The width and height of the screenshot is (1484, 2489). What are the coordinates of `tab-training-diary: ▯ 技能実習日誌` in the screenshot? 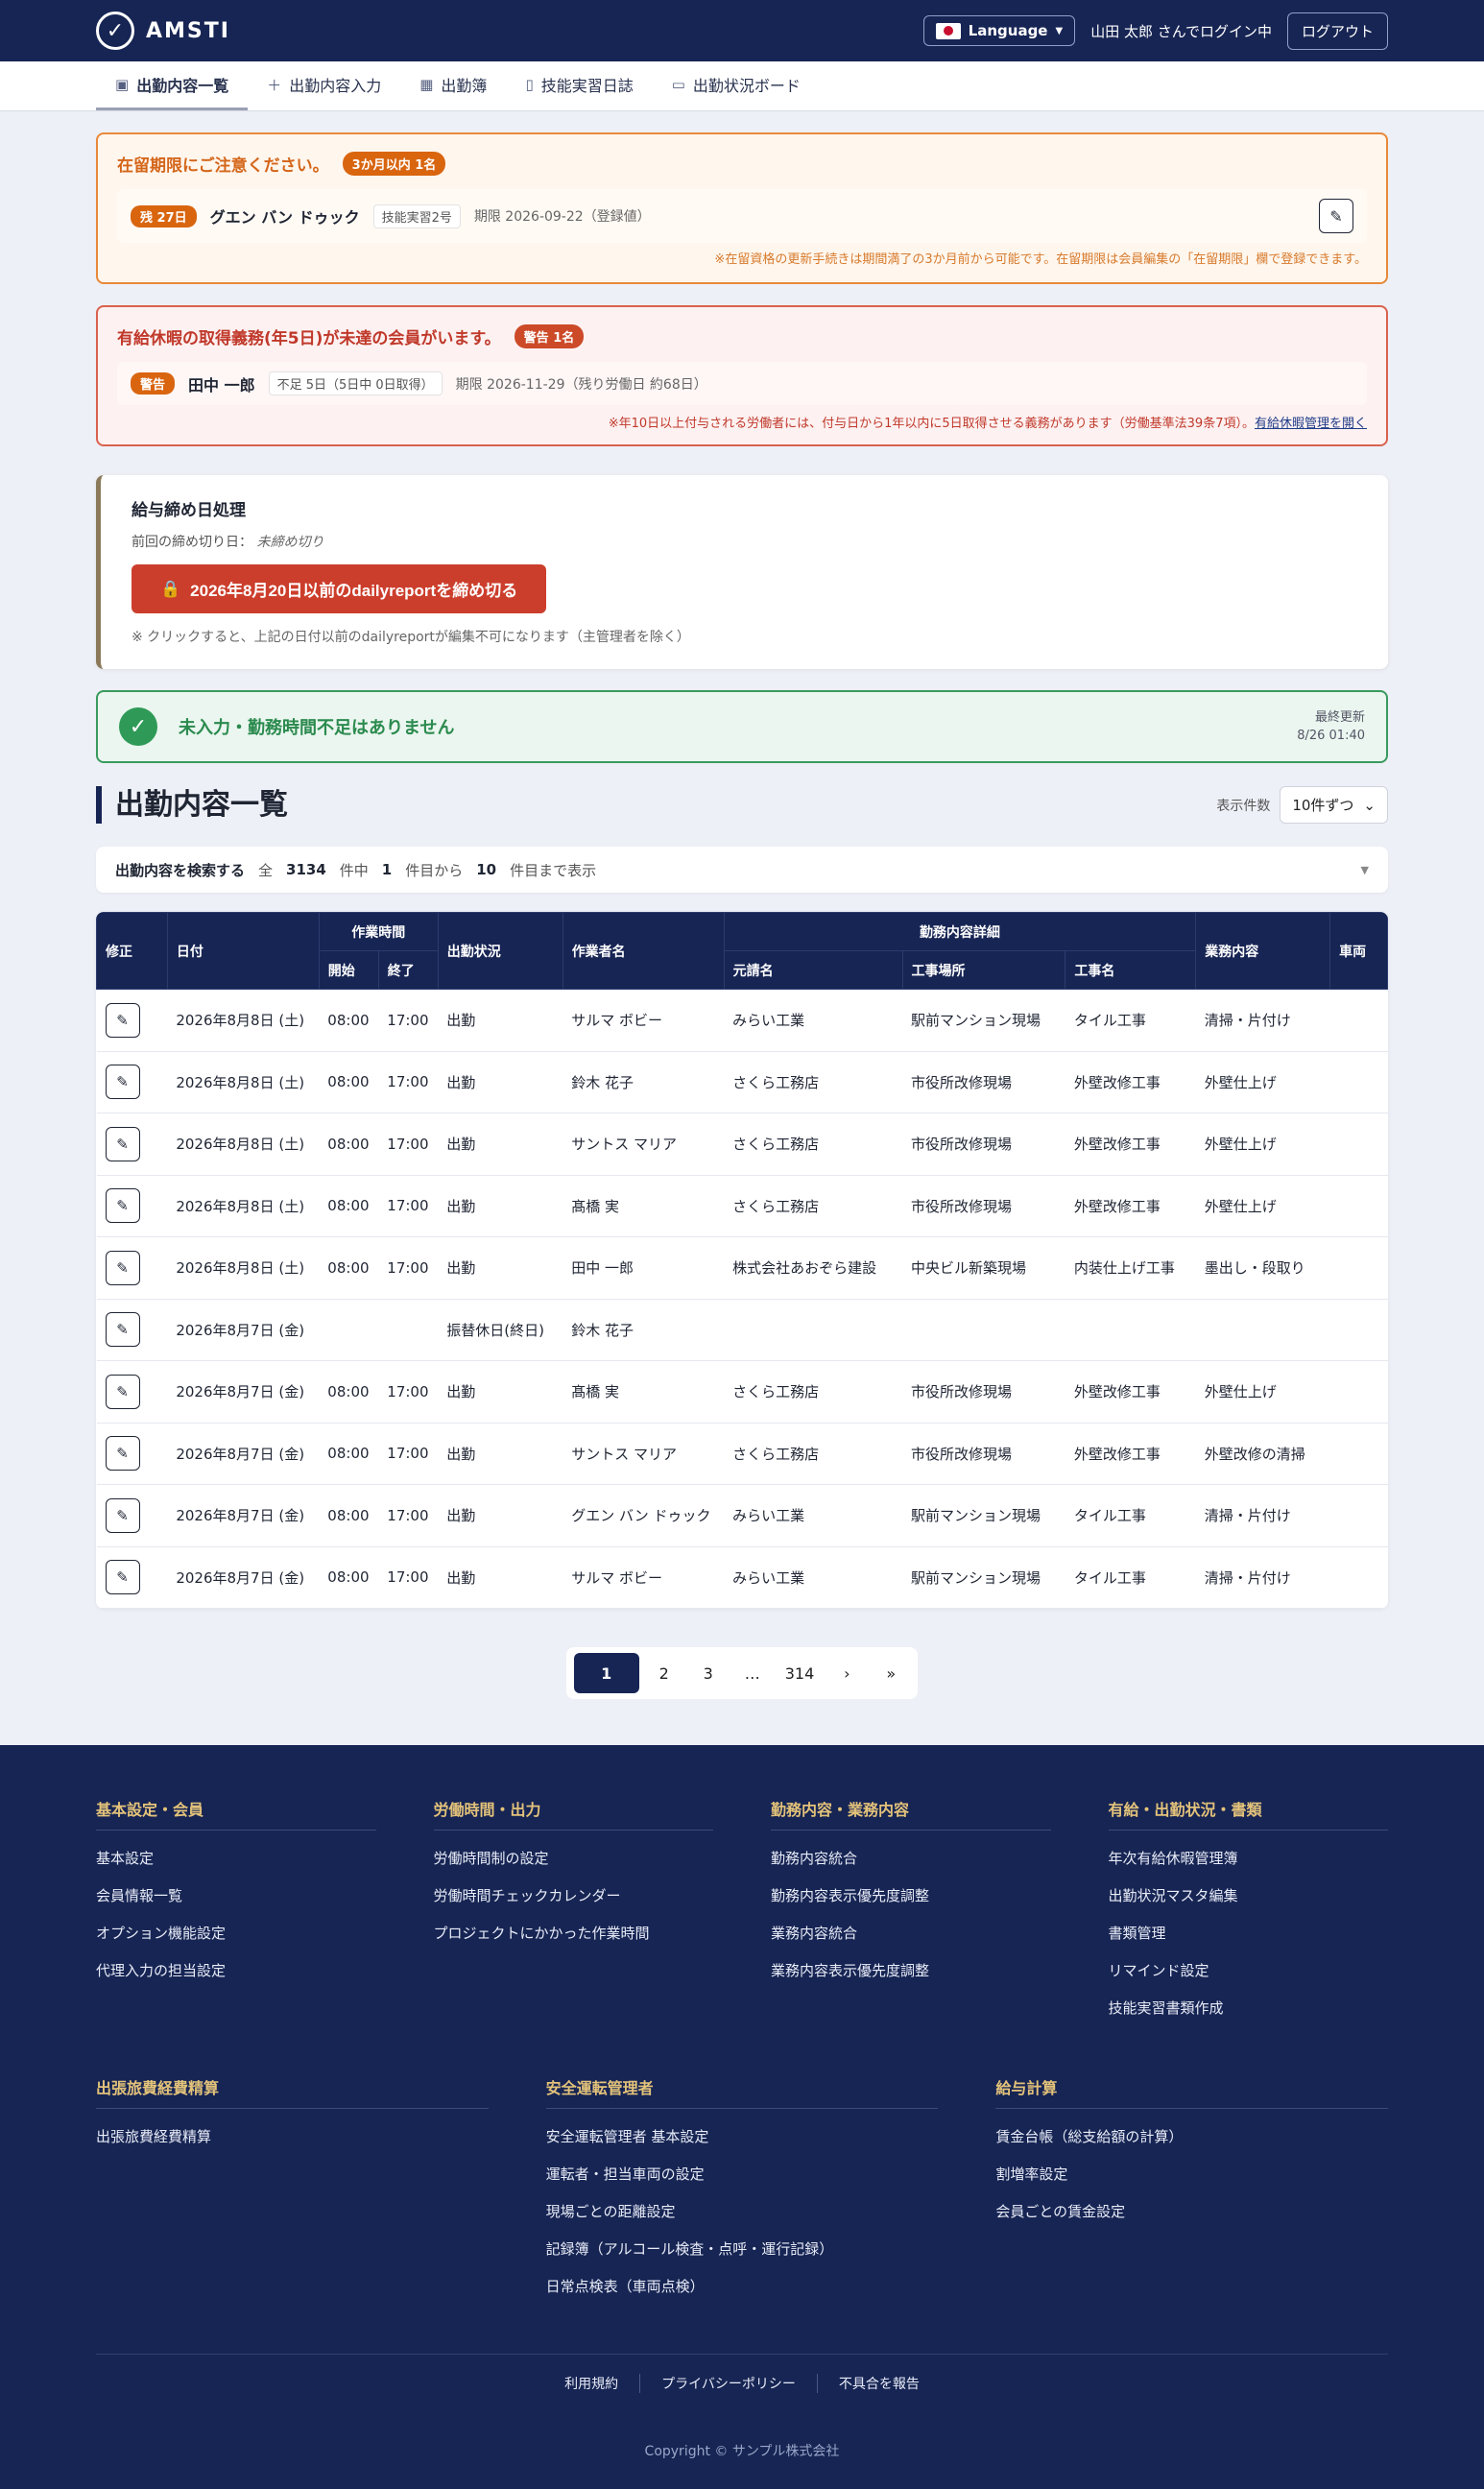 It's located at (579, 85).